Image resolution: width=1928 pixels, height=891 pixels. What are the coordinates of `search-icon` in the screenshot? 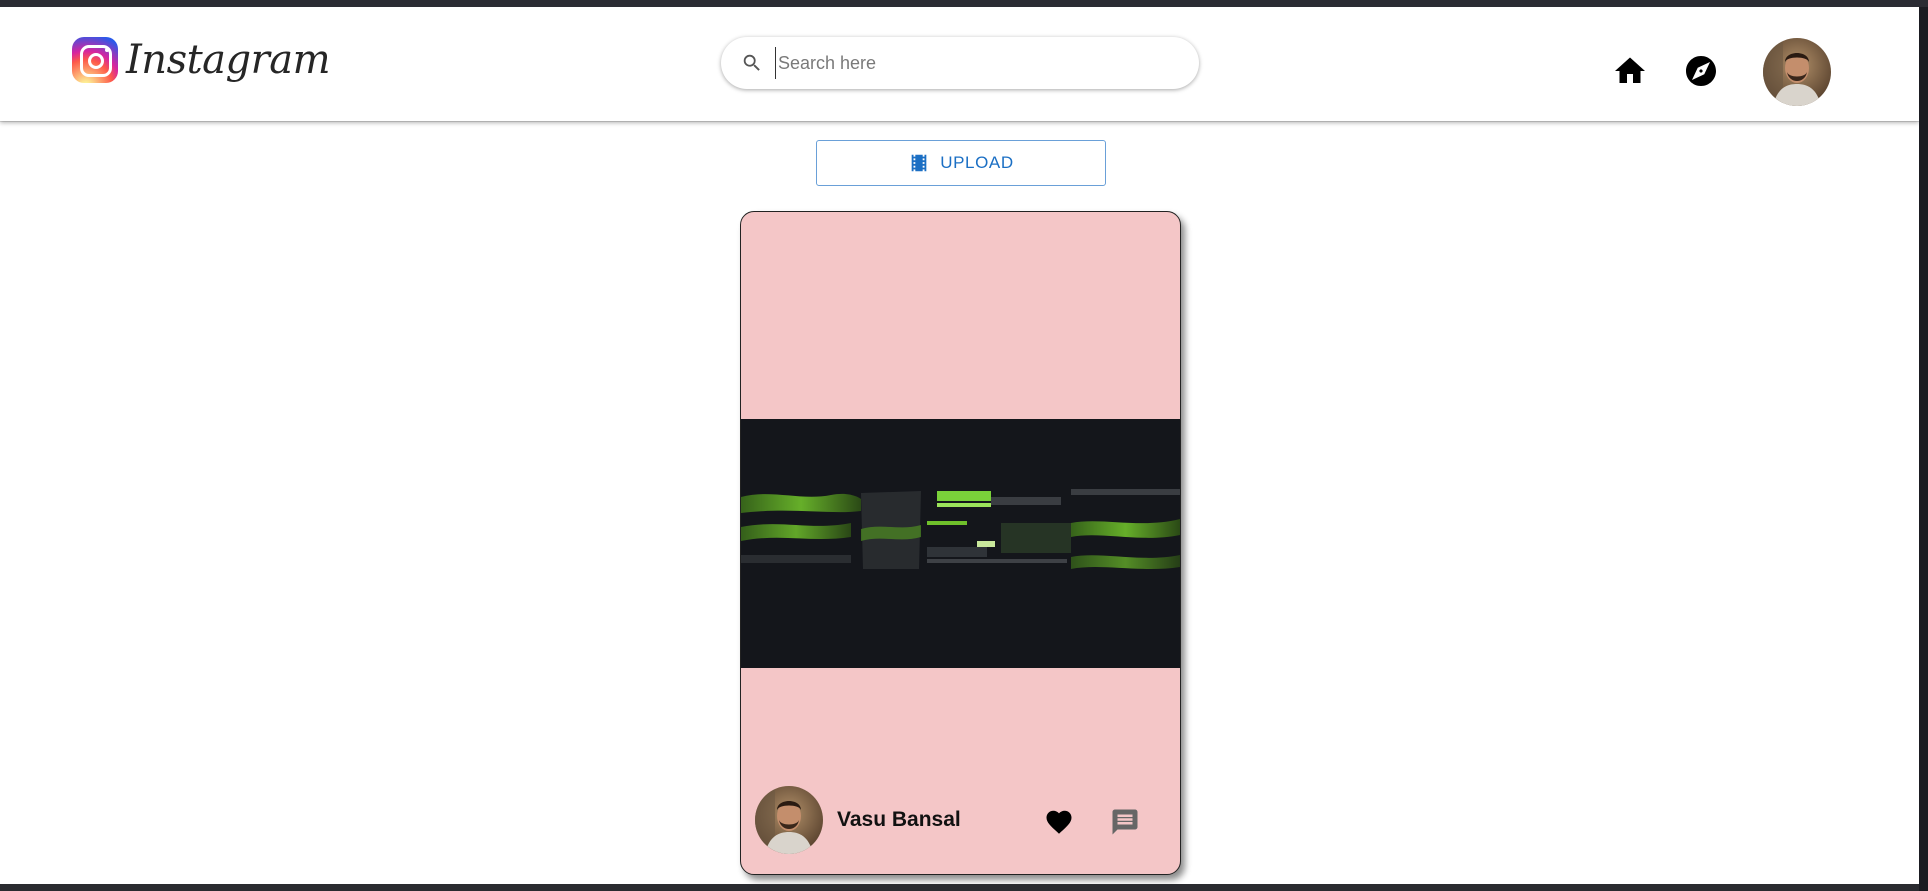 It's located at (751, 62).